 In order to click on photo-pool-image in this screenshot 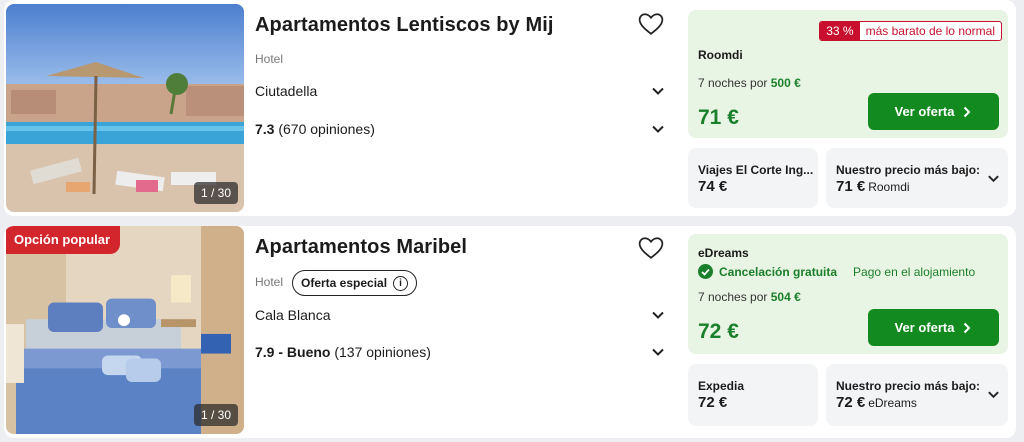, I will do `click(125, 108)`.